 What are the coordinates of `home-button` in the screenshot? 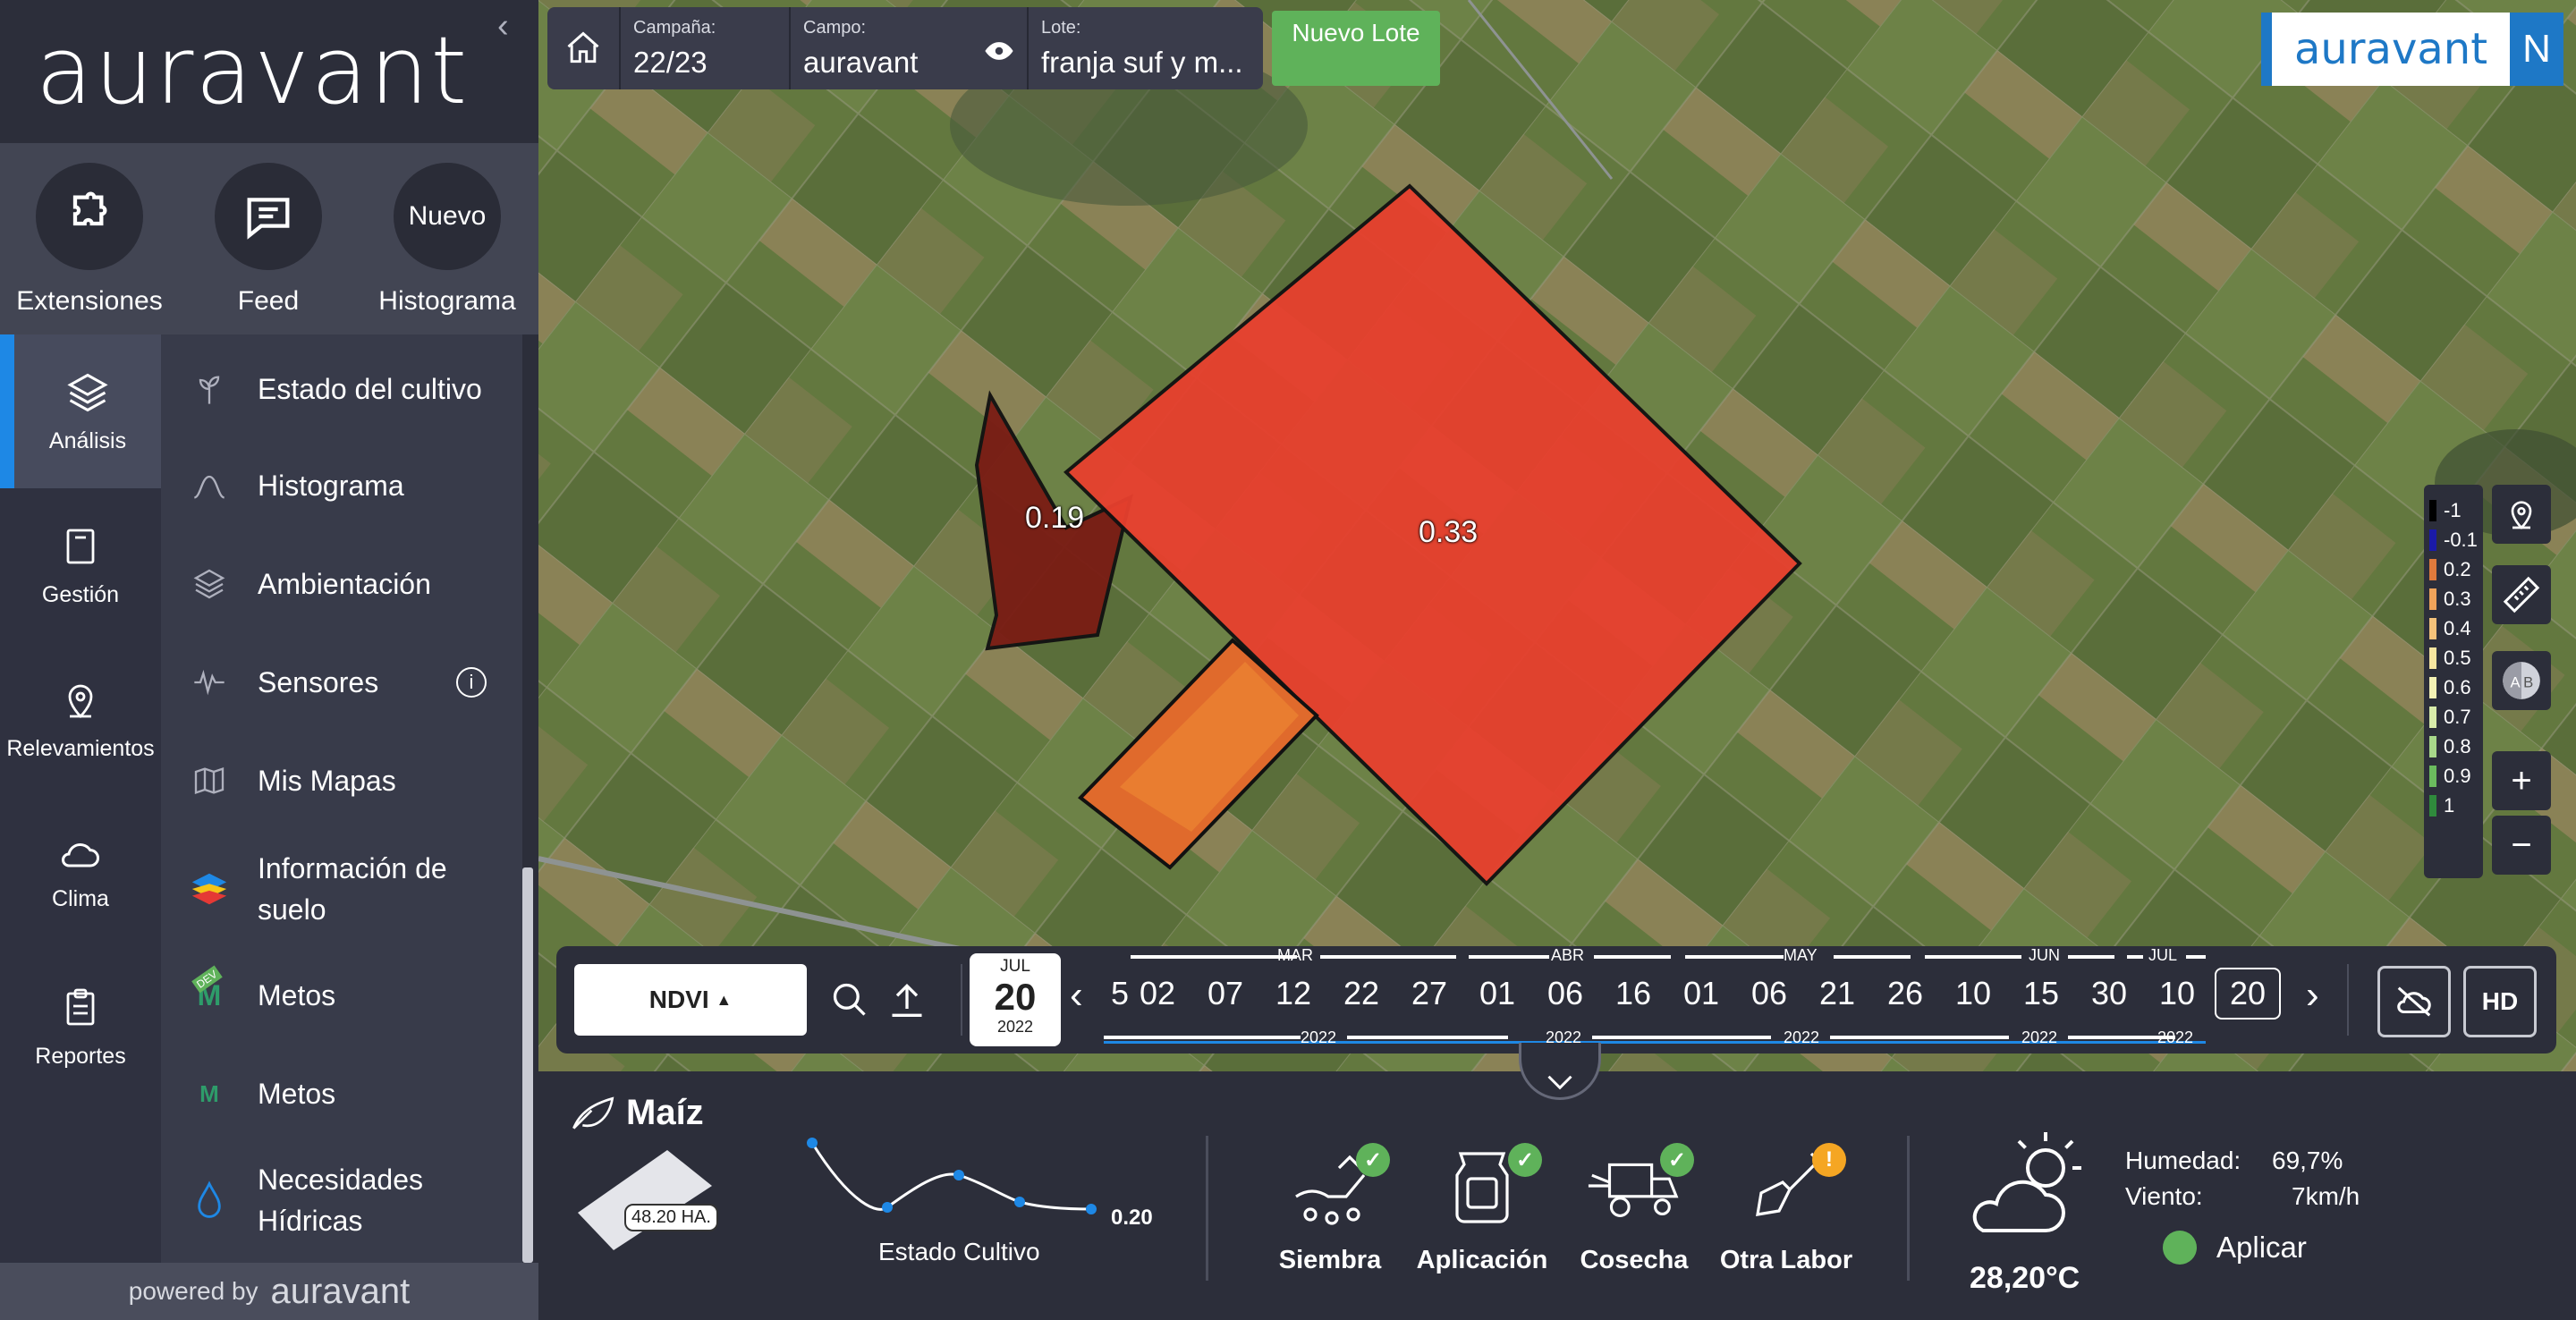 It's located at (584, 48).